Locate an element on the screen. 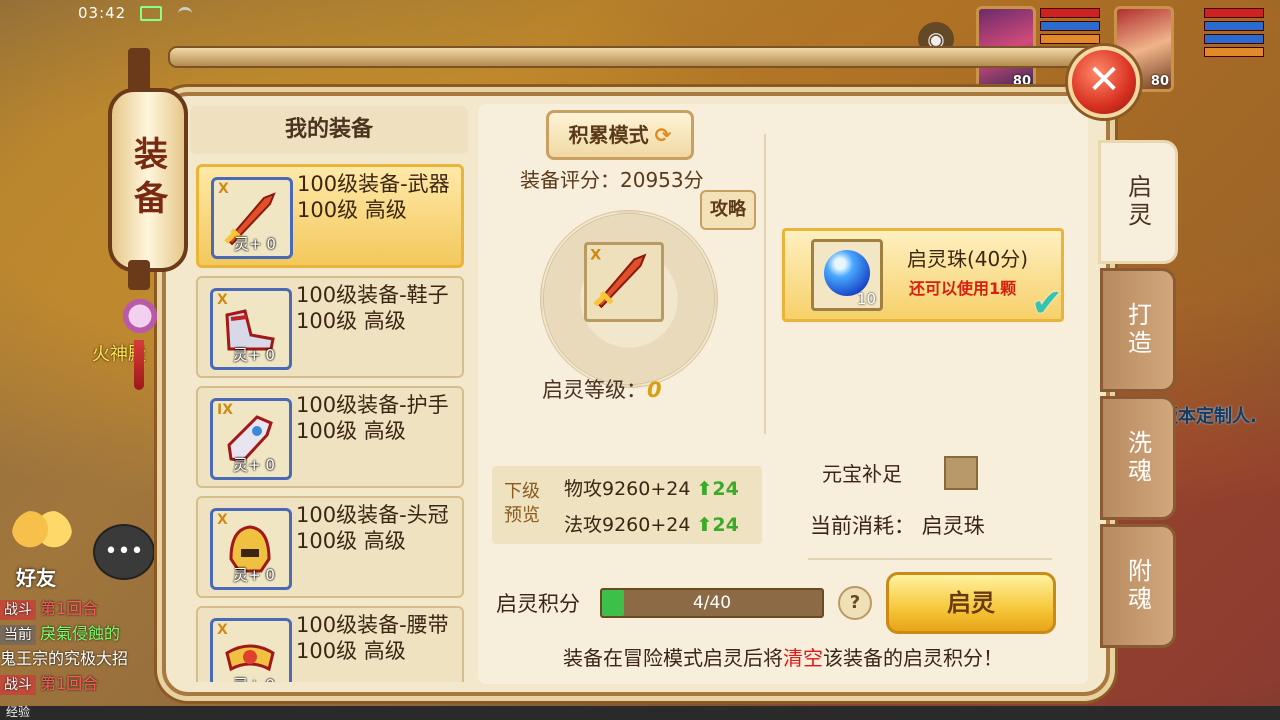 The image size is (1280, 720). notice-highlight: 清空 is located at coordinates (803, 658).